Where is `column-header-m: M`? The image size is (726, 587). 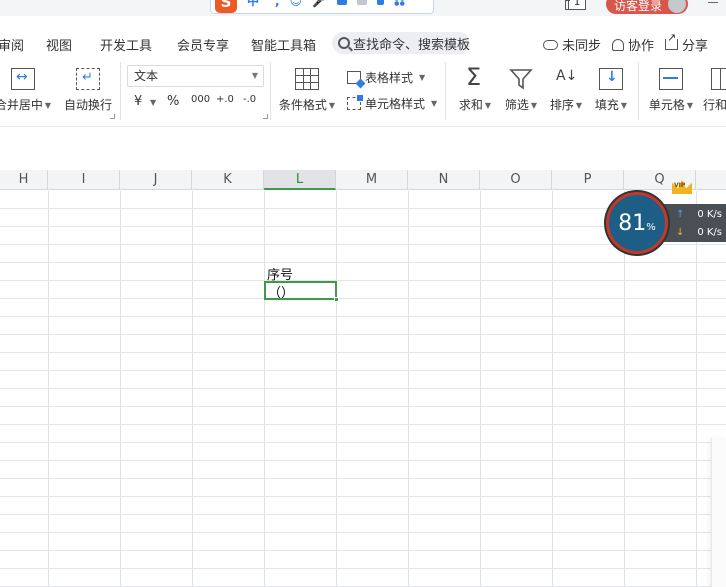
column-header-m: M is located at coordinates (372, 180).